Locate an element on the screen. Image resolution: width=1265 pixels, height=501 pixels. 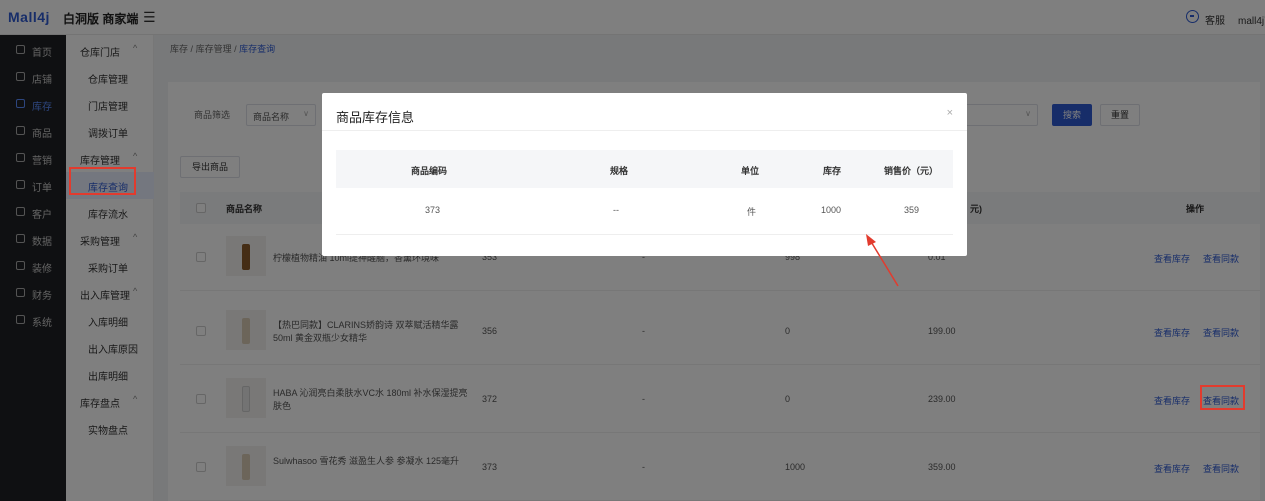
dialog-table-header: 商品编码 规格 单位 库存 销售价（元） is located at coordinates (644, 169).